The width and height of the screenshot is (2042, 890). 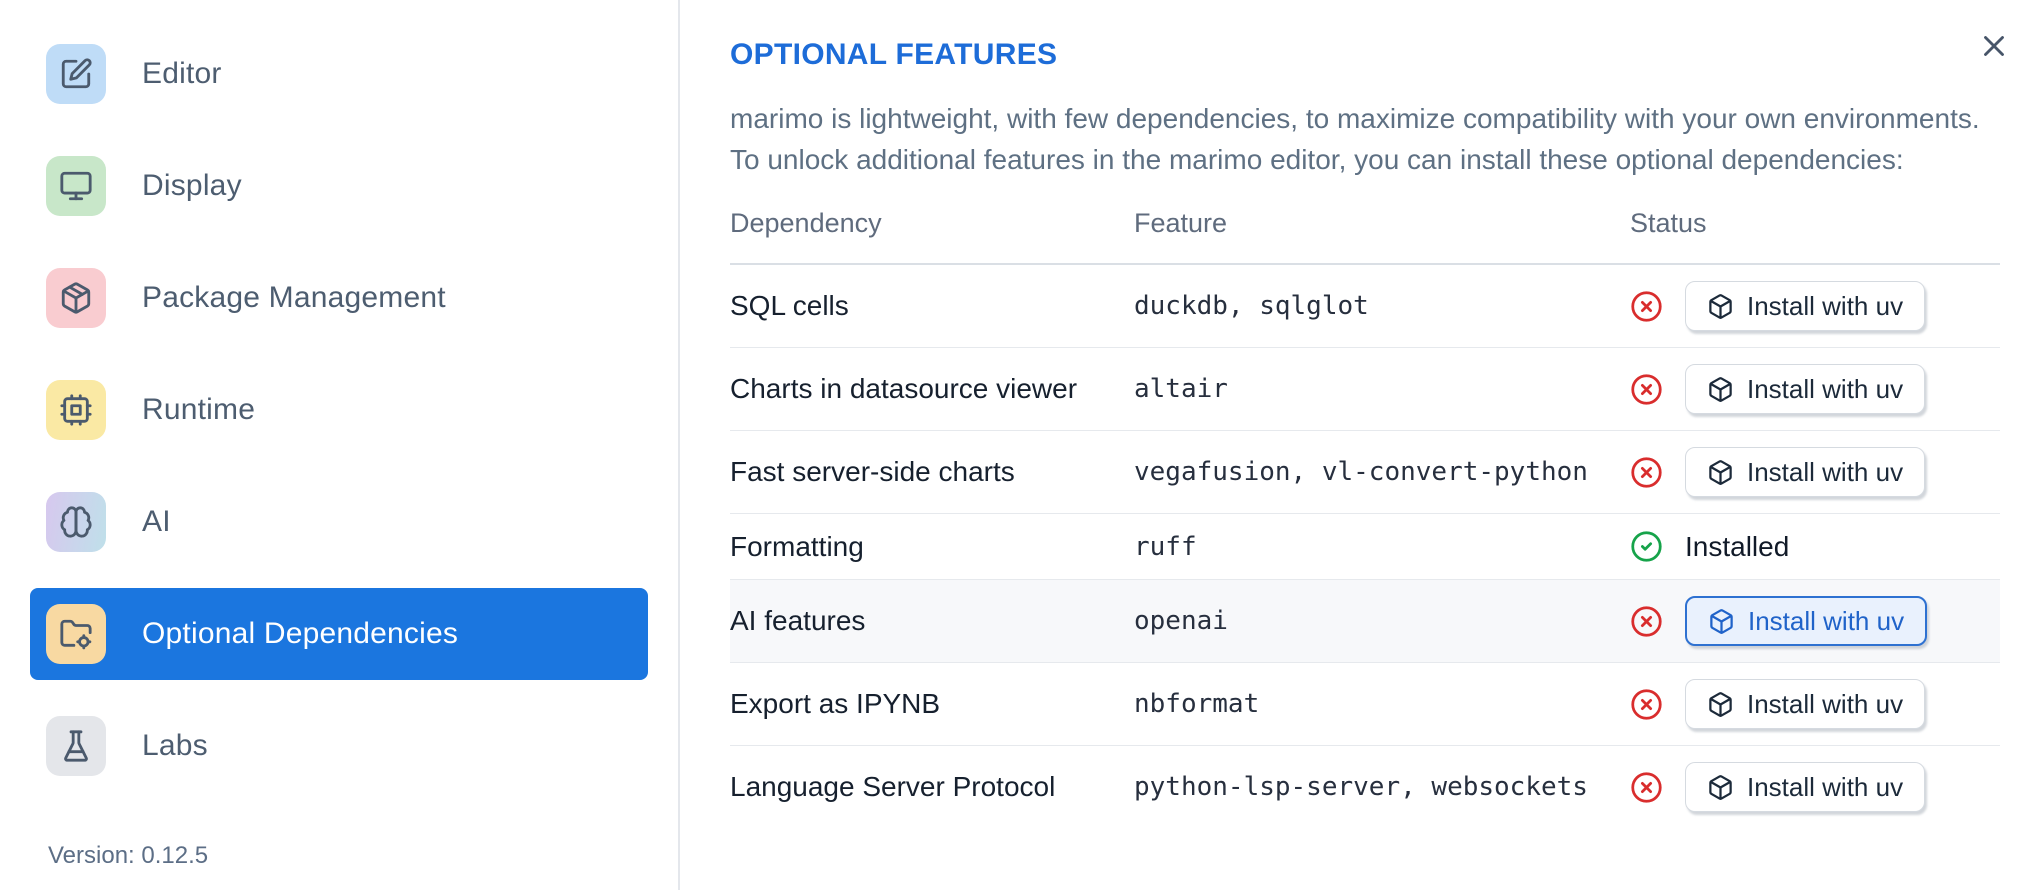 What do you see at coordinates (932, 704) in the screenshot?
I see `dependency-cell: Export as IPYNB` at bounding box center [932, 704].